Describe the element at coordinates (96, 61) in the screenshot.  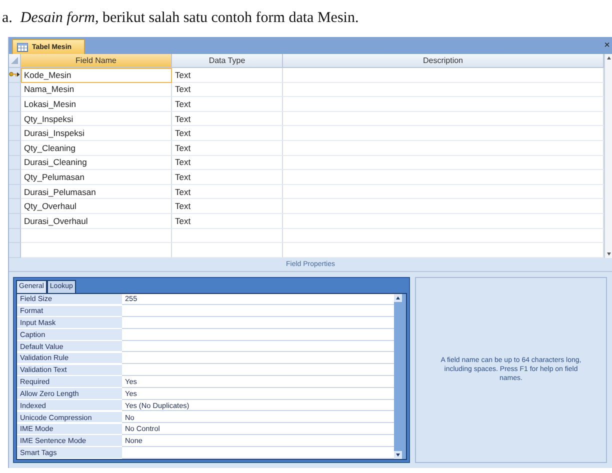
I see `column-header: Field Name` at that location.